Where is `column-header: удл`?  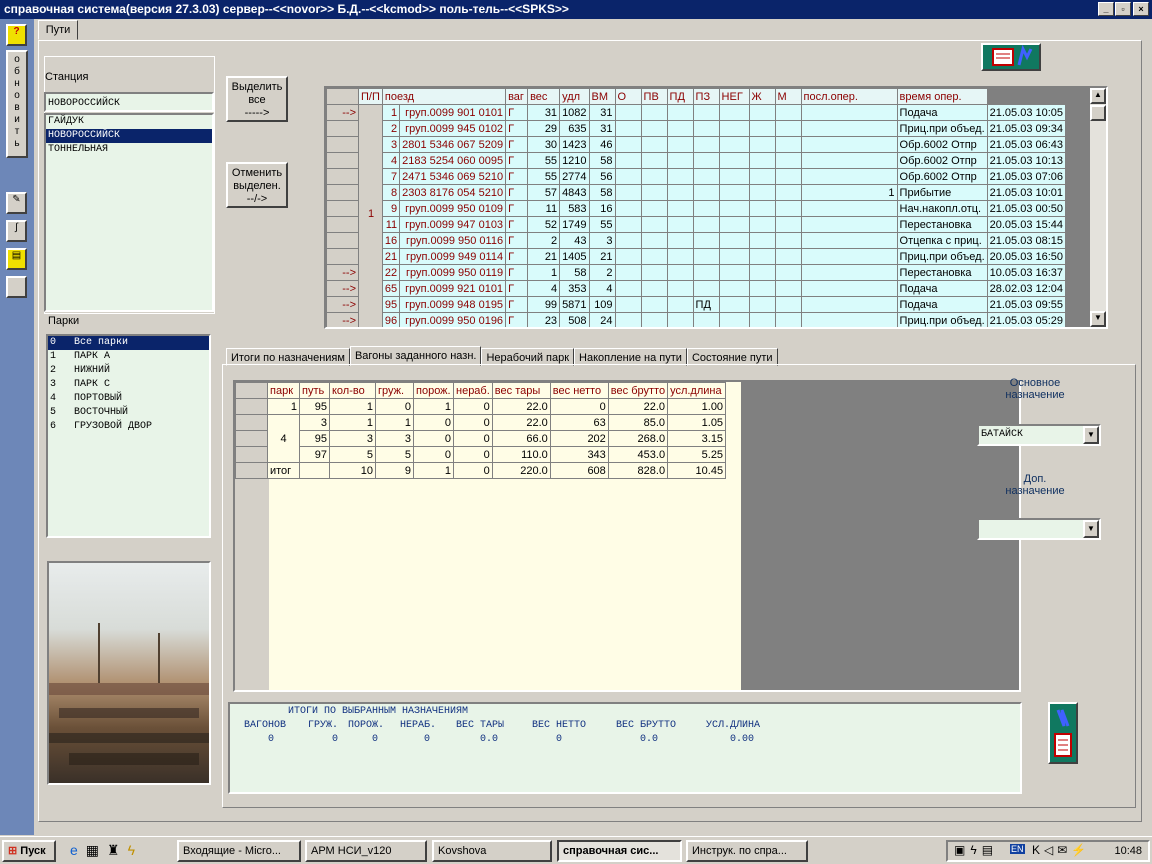 column-header: удл is located at coordinates (574, 96).